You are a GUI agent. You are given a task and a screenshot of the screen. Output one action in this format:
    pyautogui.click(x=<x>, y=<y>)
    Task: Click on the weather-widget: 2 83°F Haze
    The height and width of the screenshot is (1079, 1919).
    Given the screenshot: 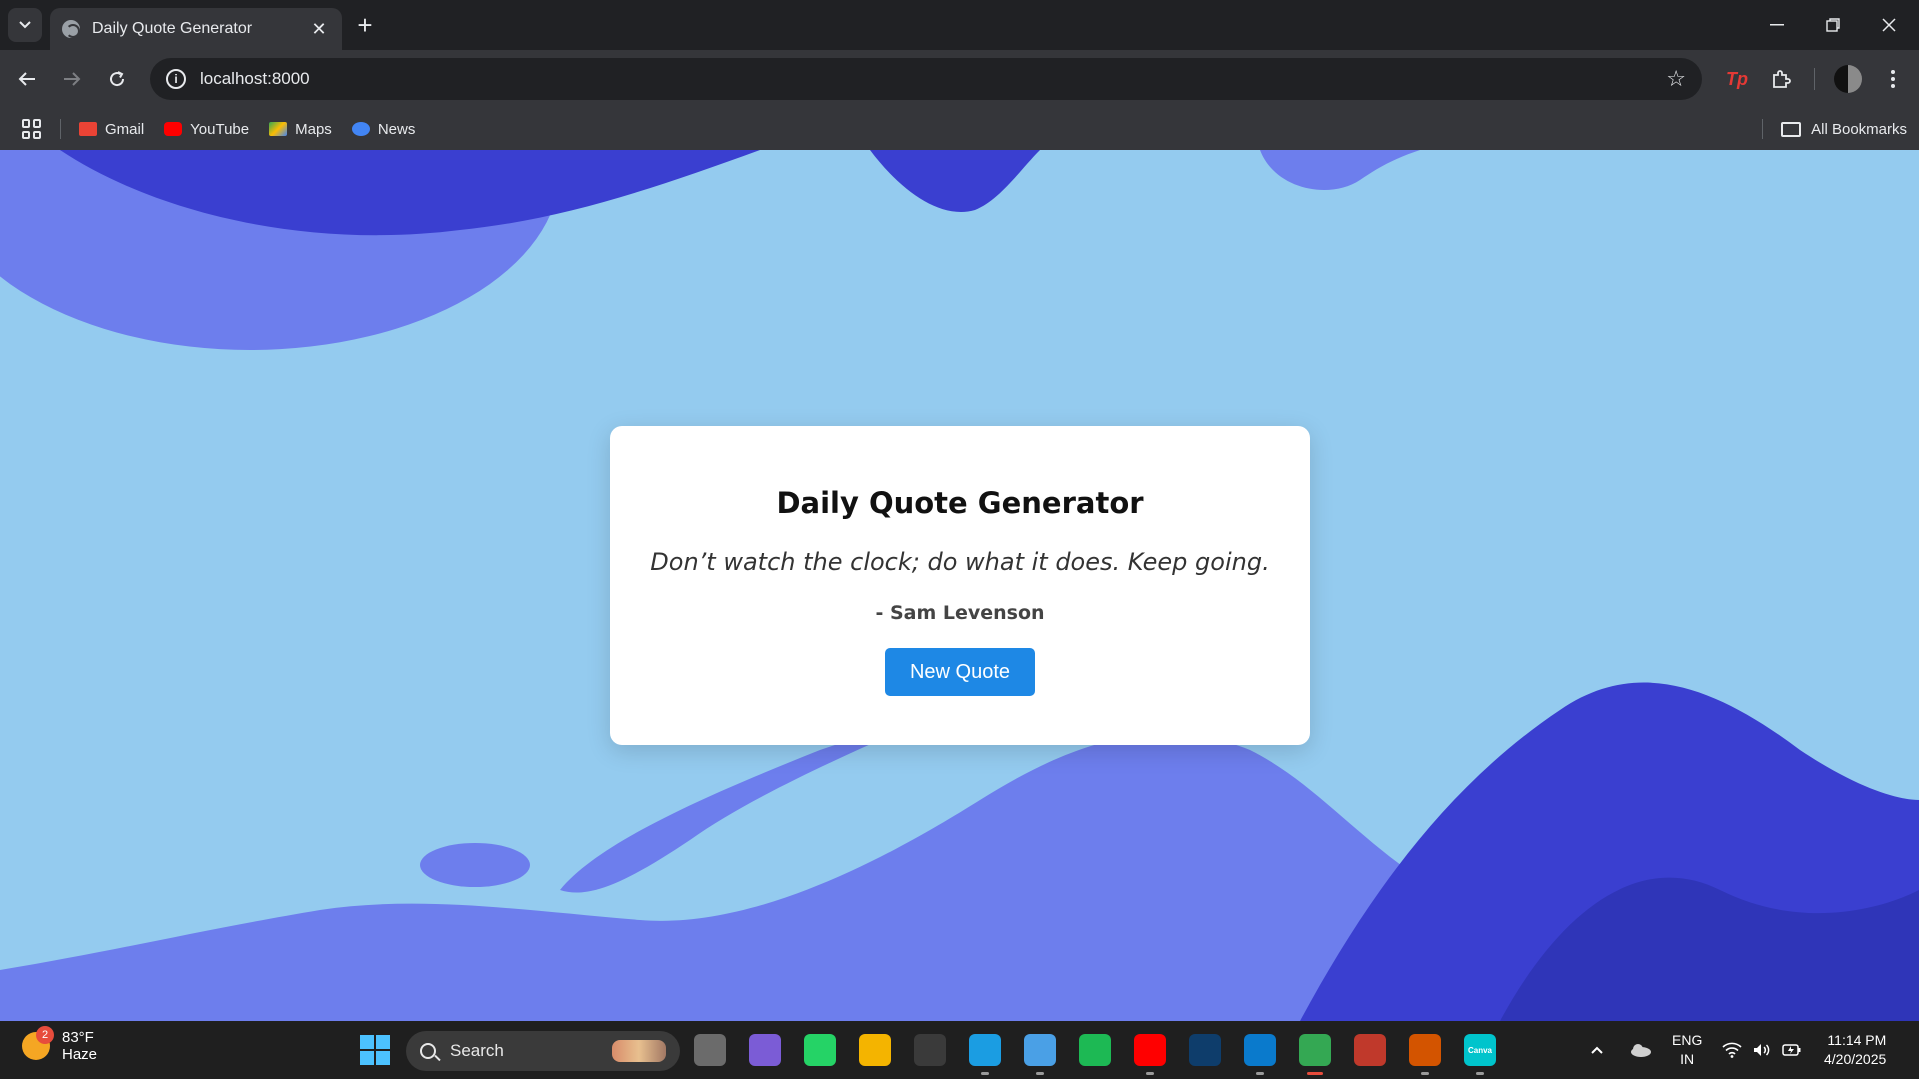 What is the action you would take?
    pyautogui.click(x=60, y=1044)
    